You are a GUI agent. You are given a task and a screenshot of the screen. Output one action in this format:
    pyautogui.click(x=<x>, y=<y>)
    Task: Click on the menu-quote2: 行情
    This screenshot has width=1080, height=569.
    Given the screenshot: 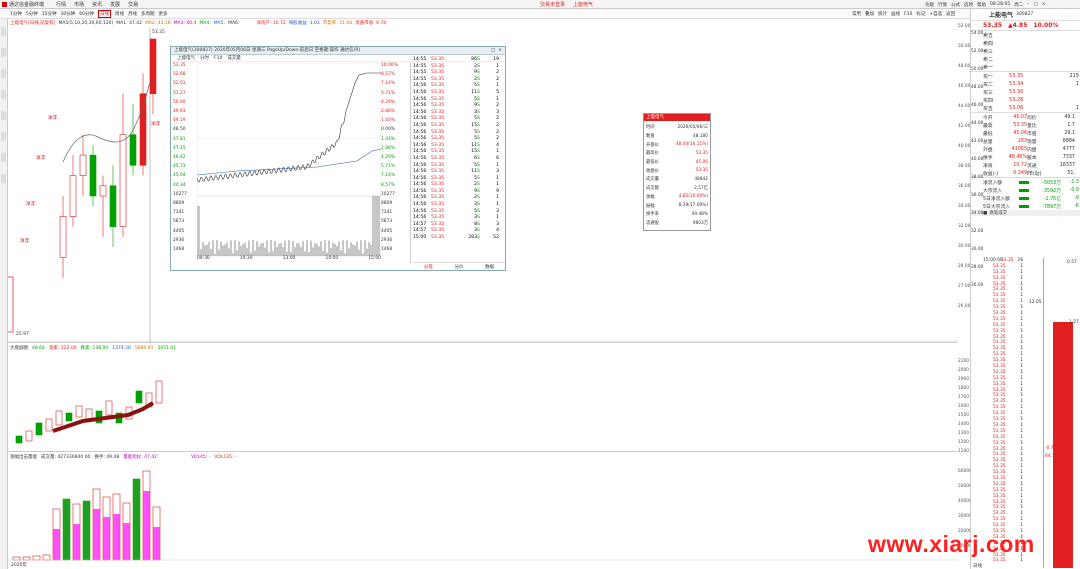 What is the action you would take?
    pyautogui.click(x=942, y=5)
    